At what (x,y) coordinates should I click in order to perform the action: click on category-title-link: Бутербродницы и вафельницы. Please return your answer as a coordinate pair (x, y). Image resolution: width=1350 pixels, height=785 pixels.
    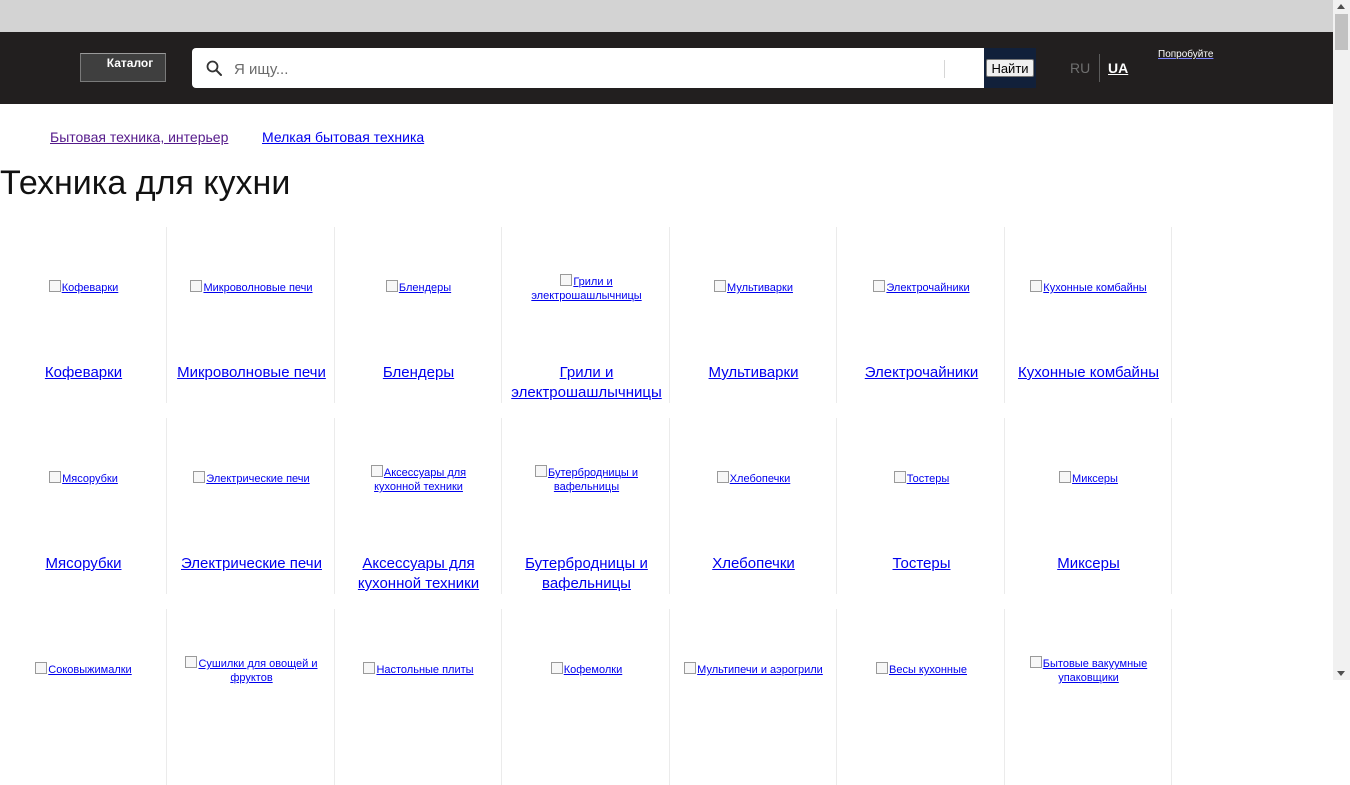
    Looking at the image, I should click on (586, 574).